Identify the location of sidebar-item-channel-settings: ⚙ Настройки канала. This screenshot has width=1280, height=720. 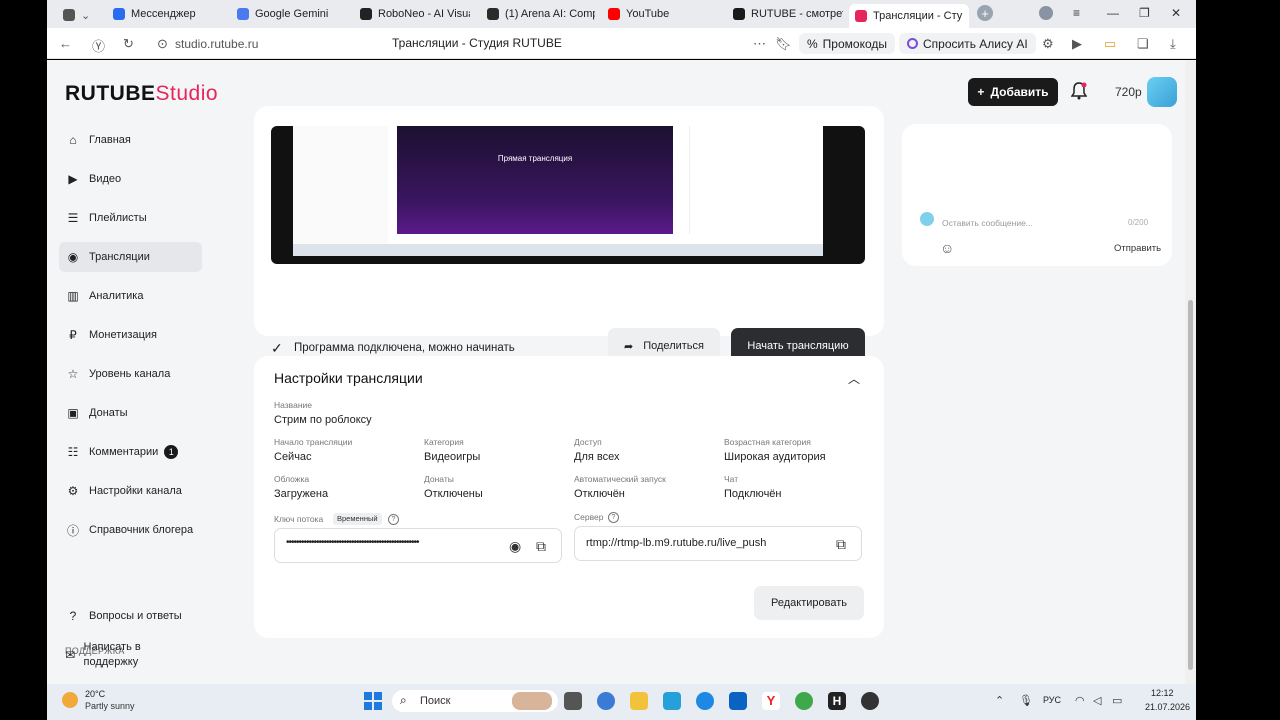
(130, 491).